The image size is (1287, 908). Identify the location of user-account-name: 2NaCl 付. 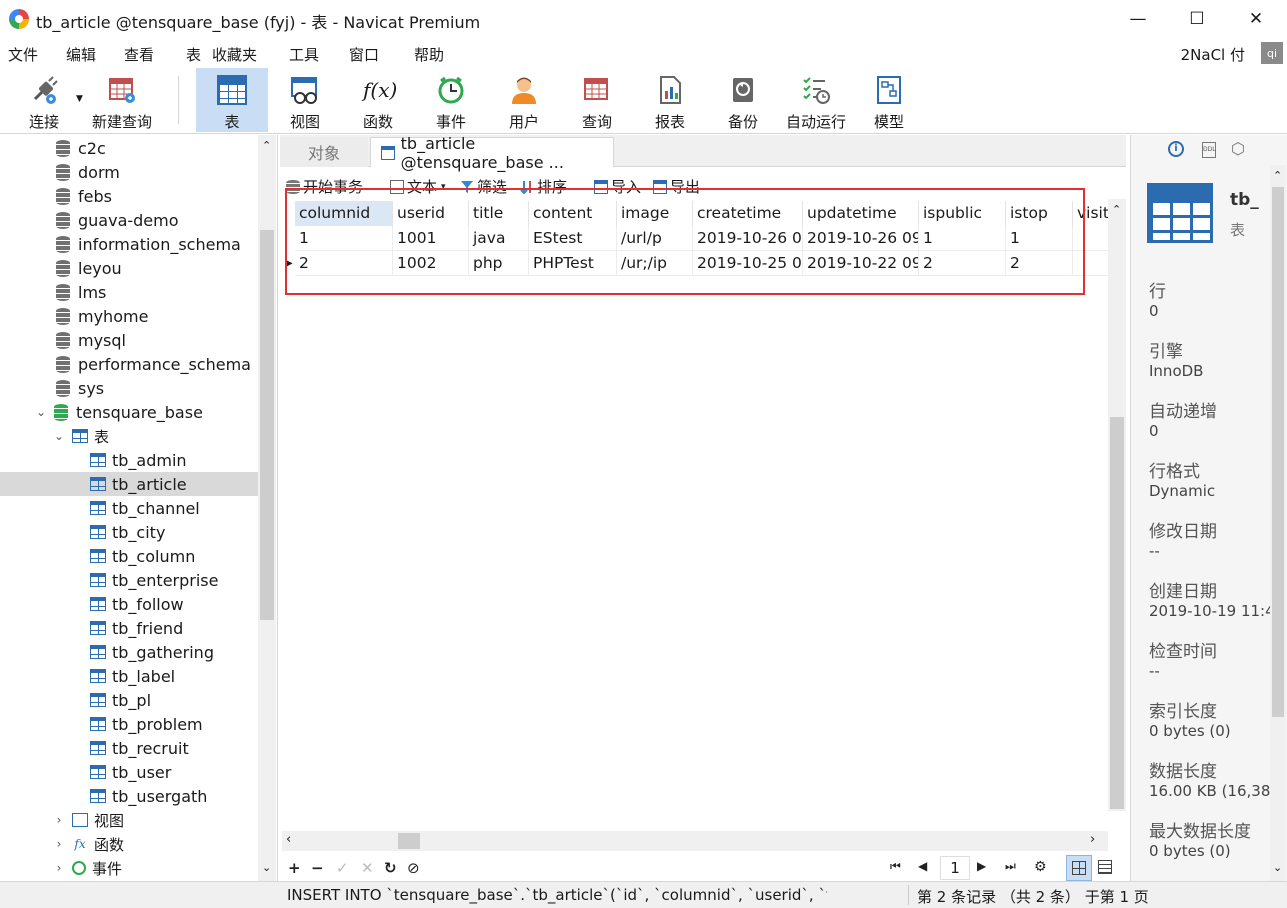
(1213, 54).